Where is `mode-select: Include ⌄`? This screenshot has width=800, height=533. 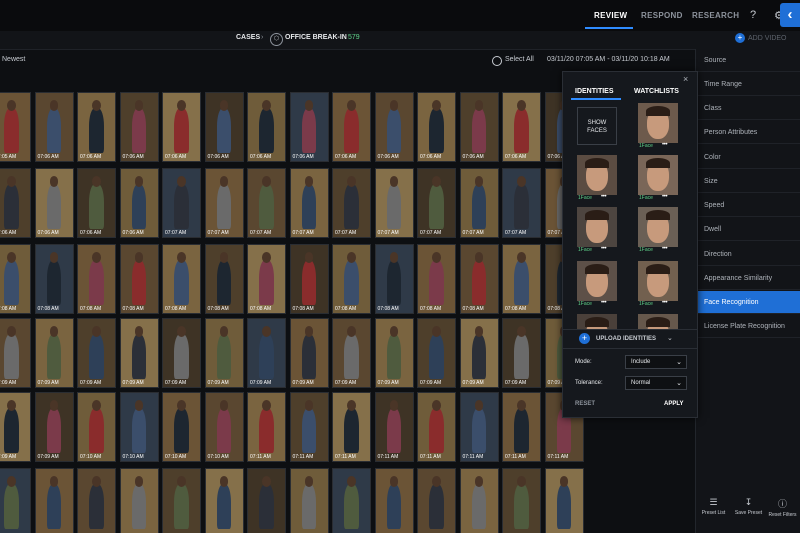
mode-select: Include ⌄ is located at coordinates (656, 362).